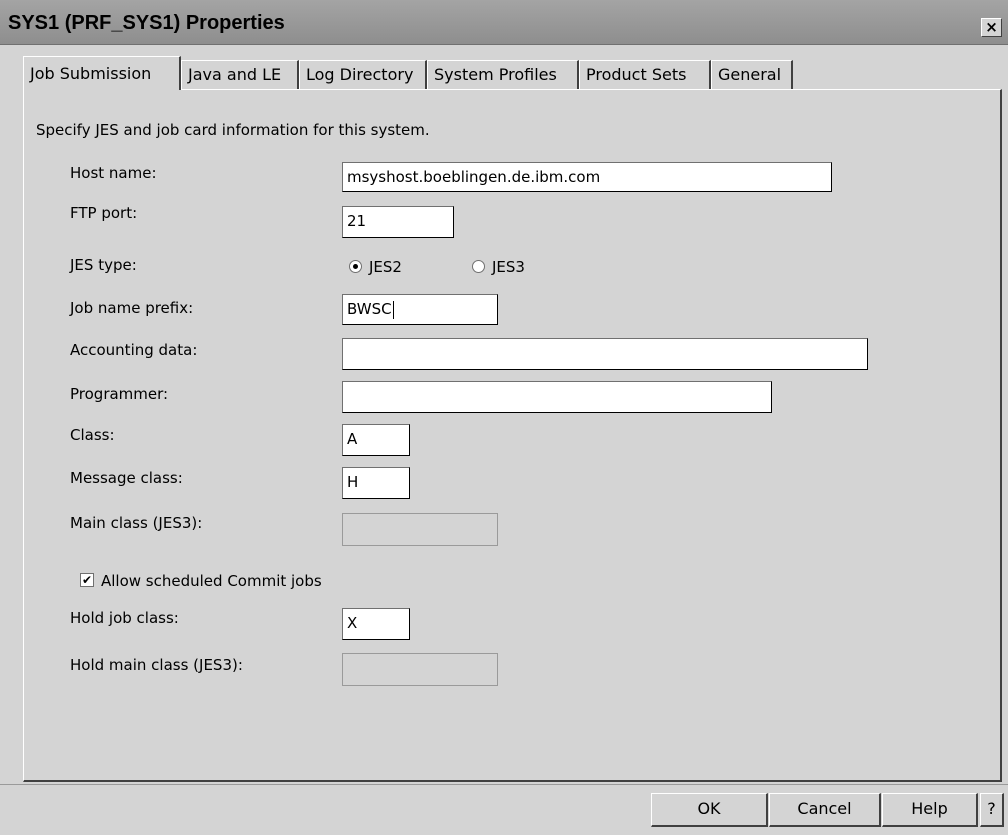 The width and height of the screenshot is (1008, 835). Describe the element at coordinates (385, 267) in the screenshot. I see `jes2-radio-label: JES2` at that location.